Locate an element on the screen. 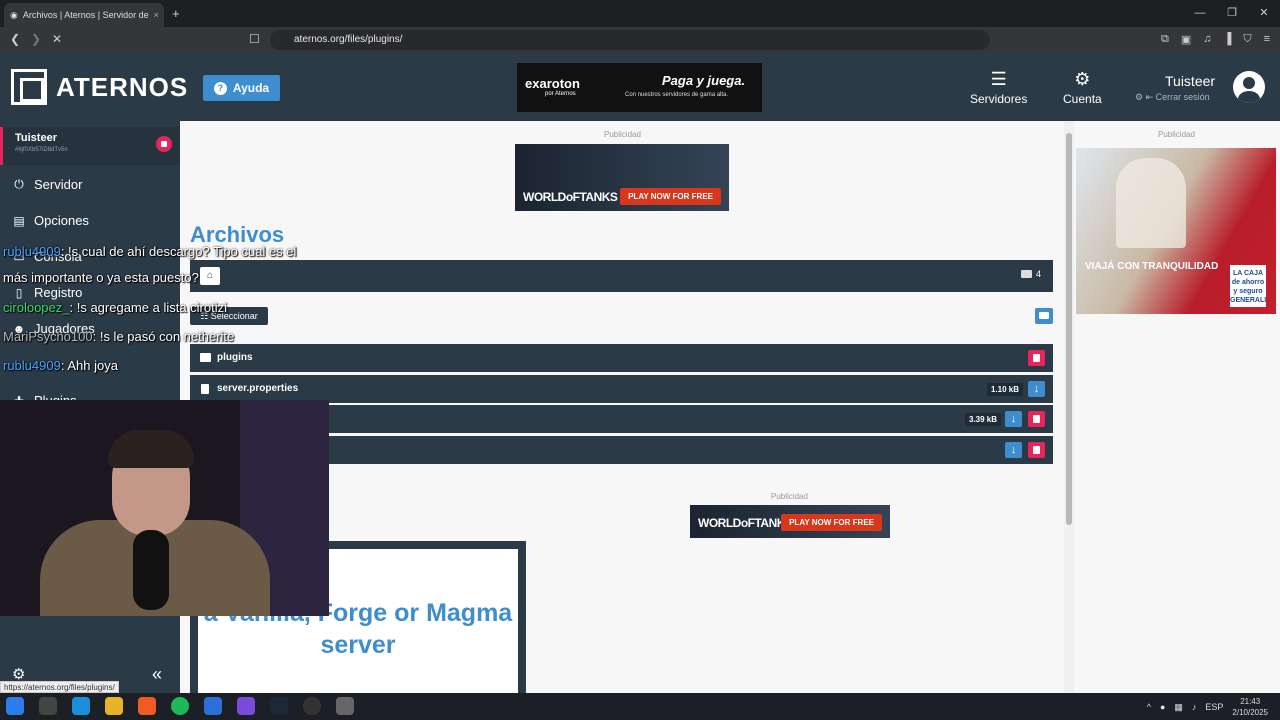 Image resolution: width=1280 pixels, height=720 pixels. shield-icon: ⛉ is located at coordinates (1247, 39).